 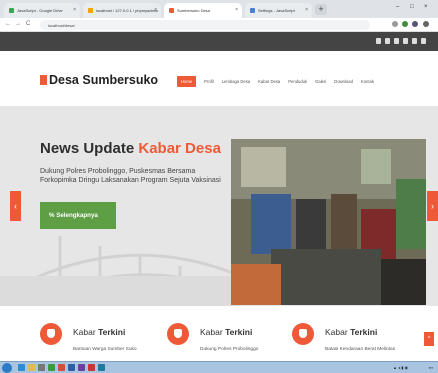 I want to click on browser-tab-1: JavaScript - Google Drive ×, so click(x=42, y=10).